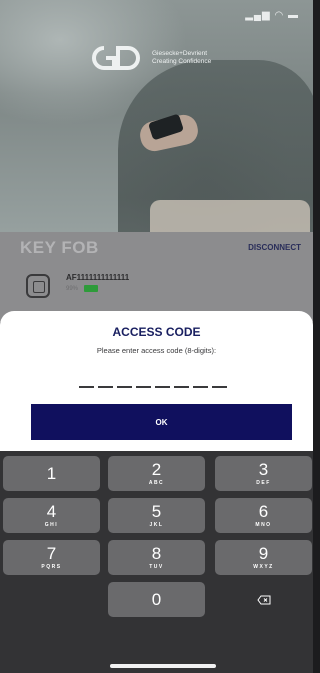  Describe the element at coordinates (161, 422) in the screenshot. I see `ok-button: OK` at that location.